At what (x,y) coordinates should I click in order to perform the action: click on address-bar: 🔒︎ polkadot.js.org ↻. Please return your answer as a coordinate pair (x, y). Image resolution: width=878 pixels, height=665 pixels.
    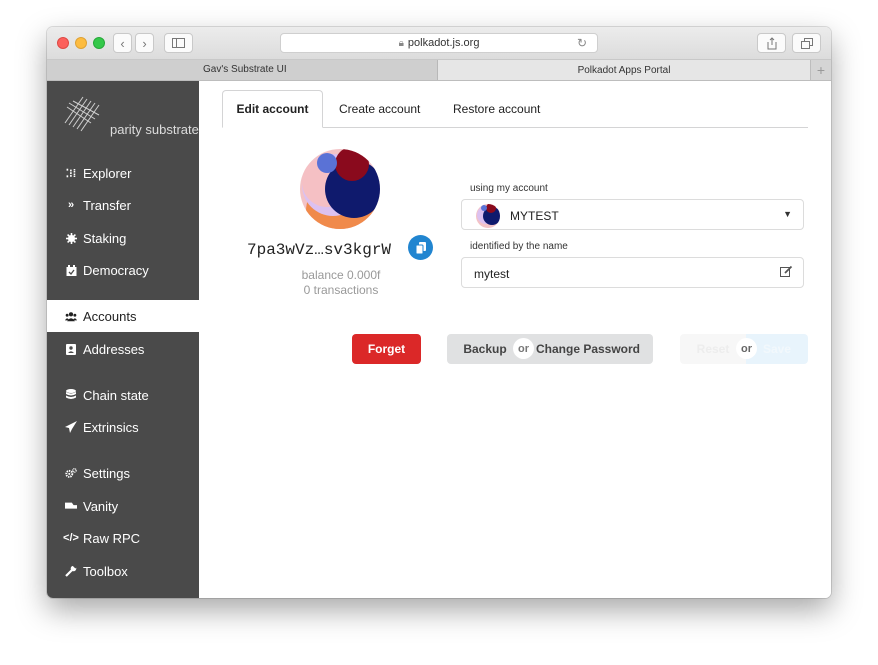
    Looking at the image, I should click on (439, 43).